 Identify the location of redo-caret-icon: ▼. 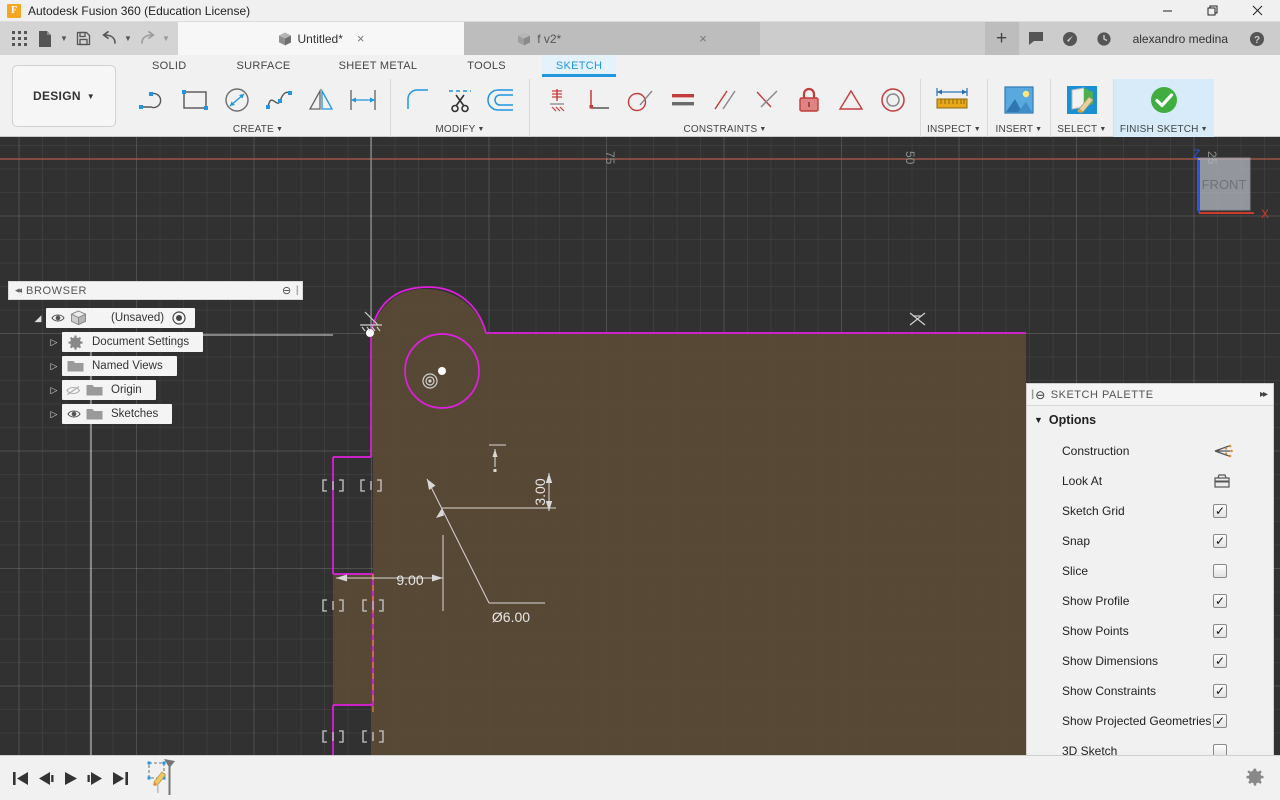
(166, 39).